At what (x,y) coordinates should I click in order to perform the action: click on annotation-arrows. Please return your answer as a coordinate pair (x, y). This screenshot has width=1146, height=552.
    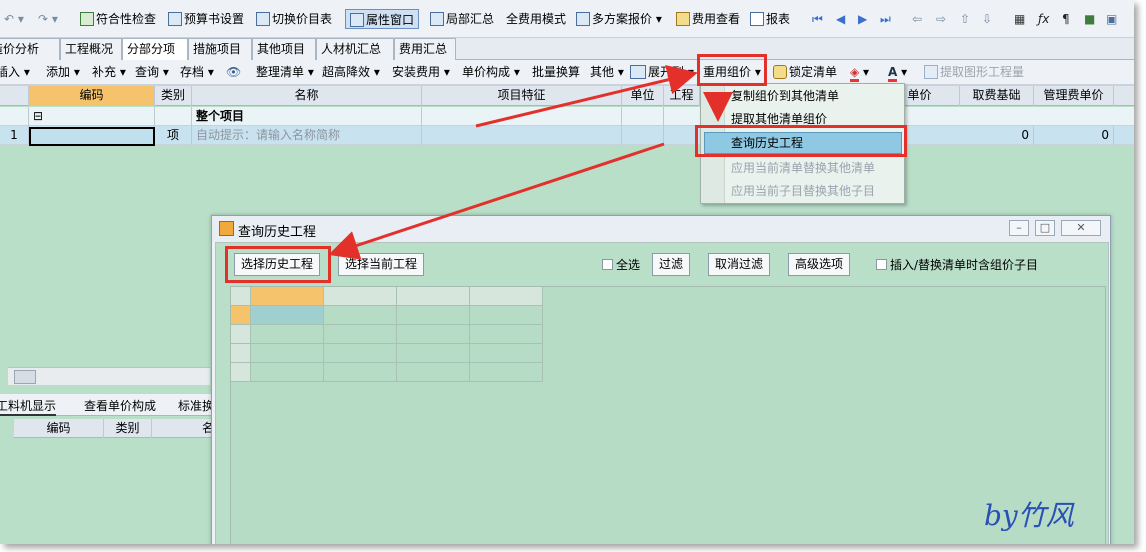
    Looking at the image, I should click on (530, 162).